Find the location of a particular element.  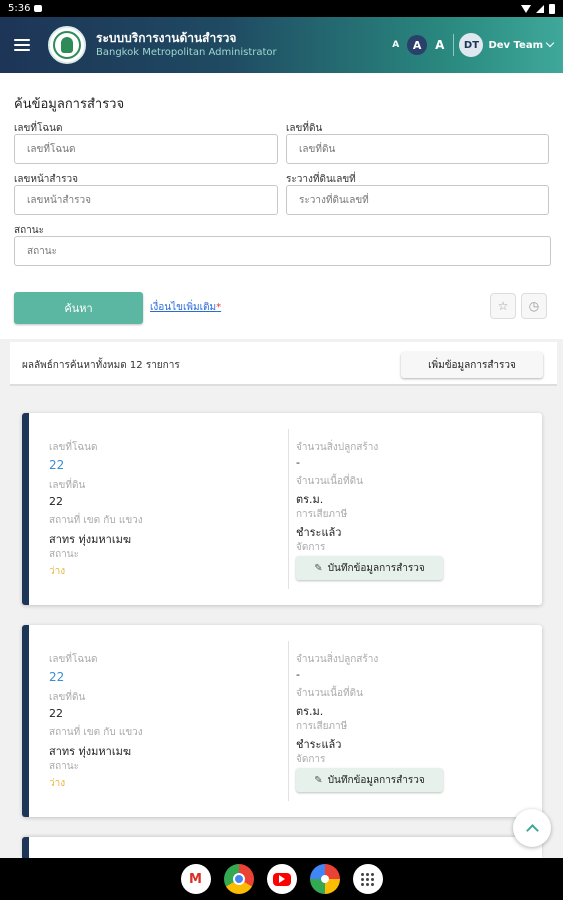

font-size-medium-button: A is located at coordinates (417, 45).